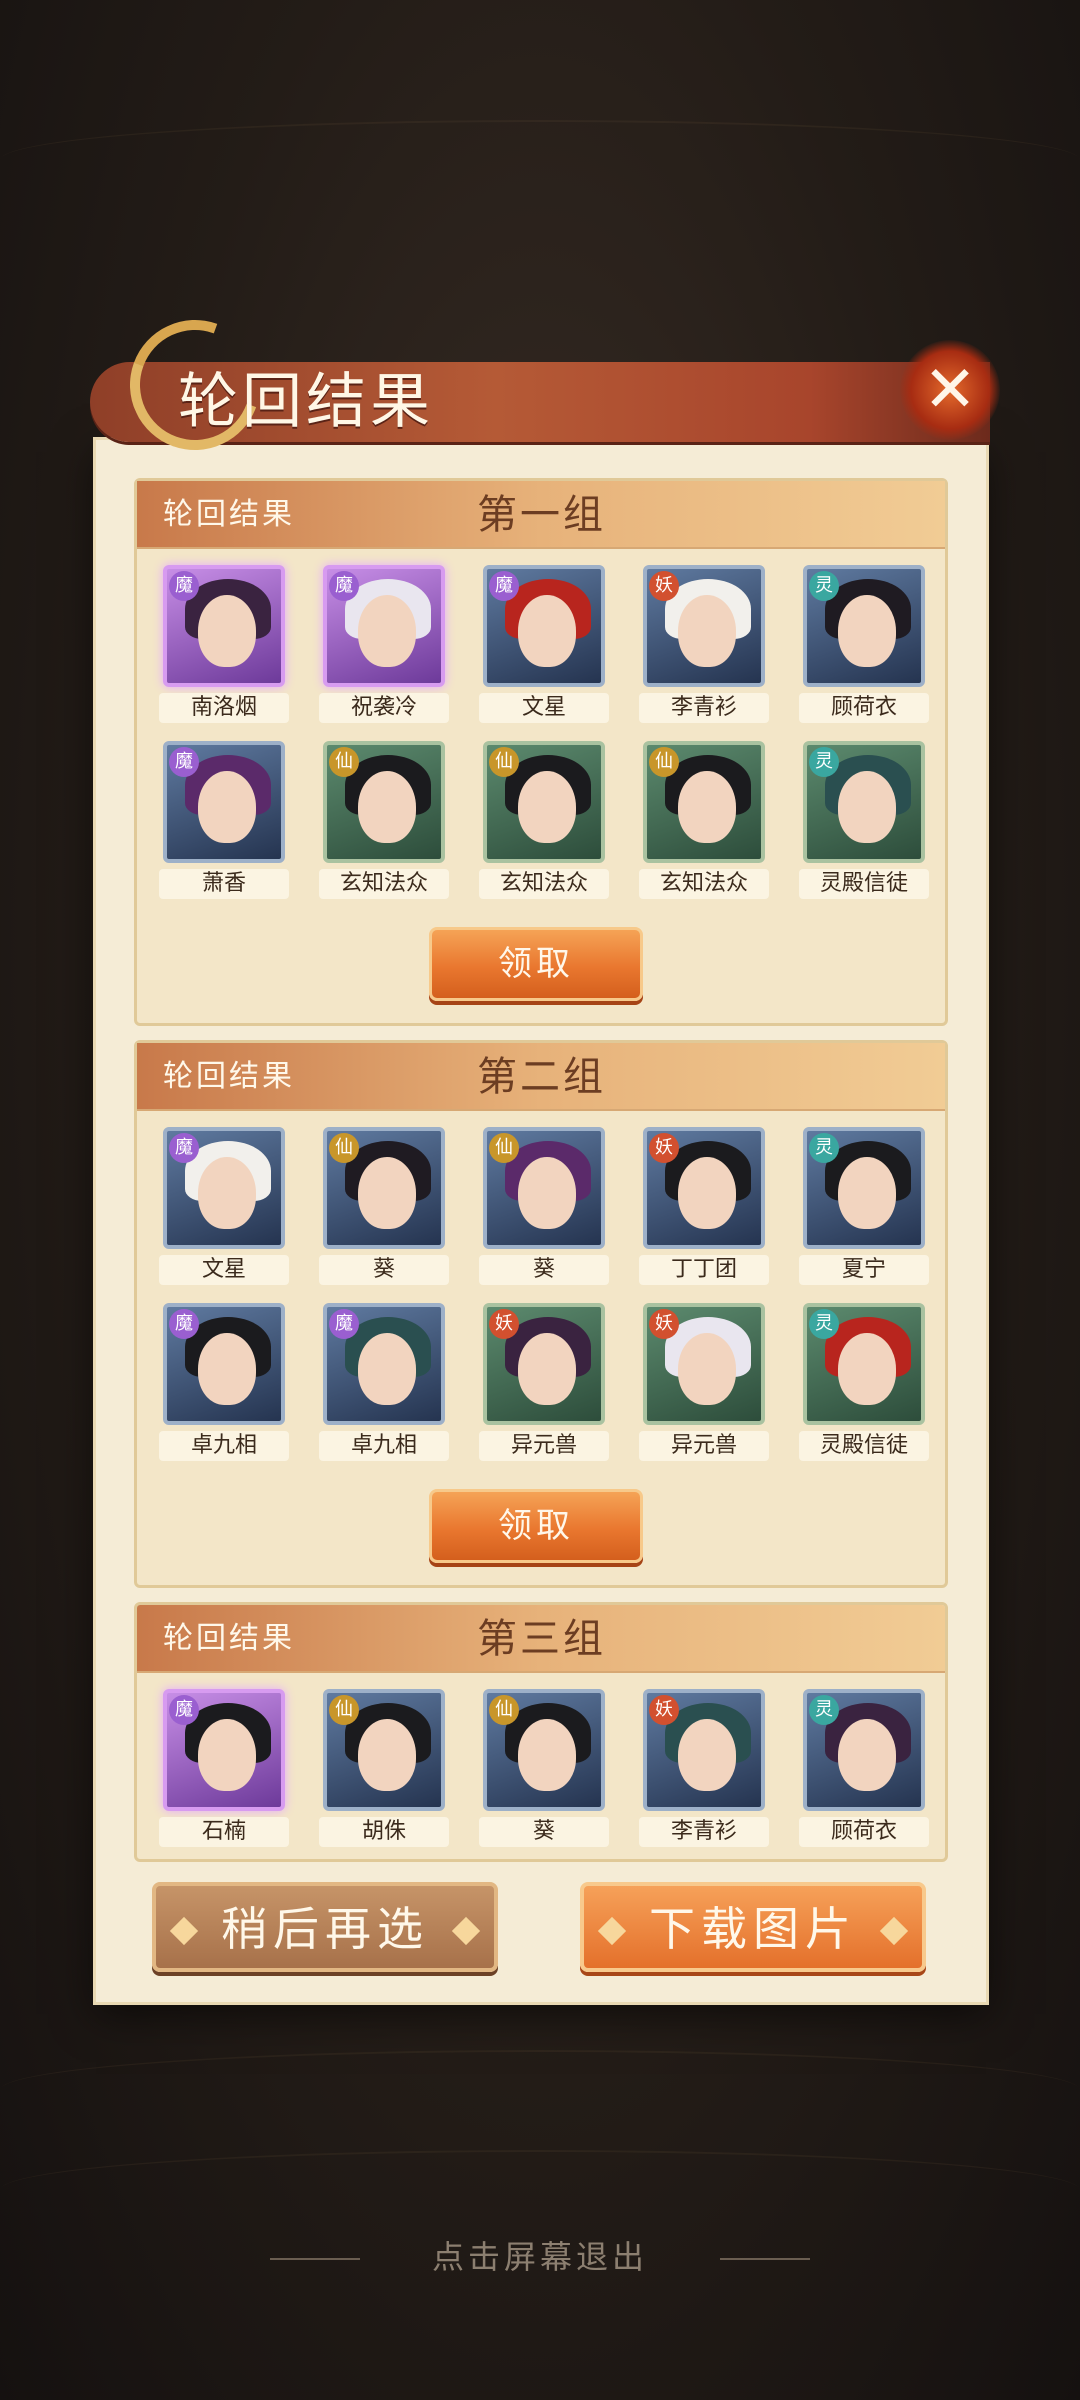 The image size is (1080, 2400). I want to click on group-title: 第二组, so click(541, 1077).